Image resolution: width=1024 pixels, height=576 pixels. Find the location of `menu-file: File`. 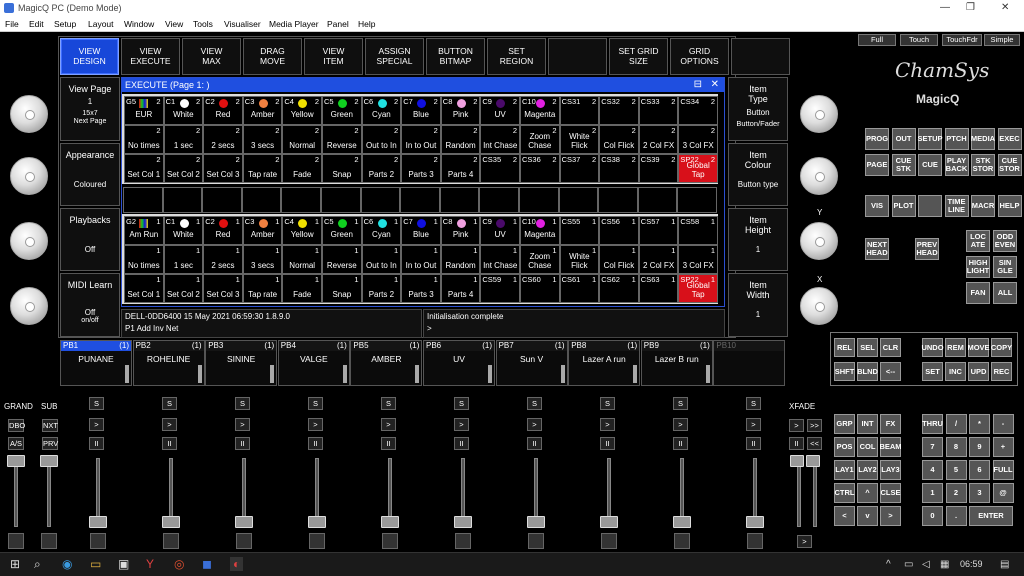

menu-file: File is located at coordinates (12, 24).